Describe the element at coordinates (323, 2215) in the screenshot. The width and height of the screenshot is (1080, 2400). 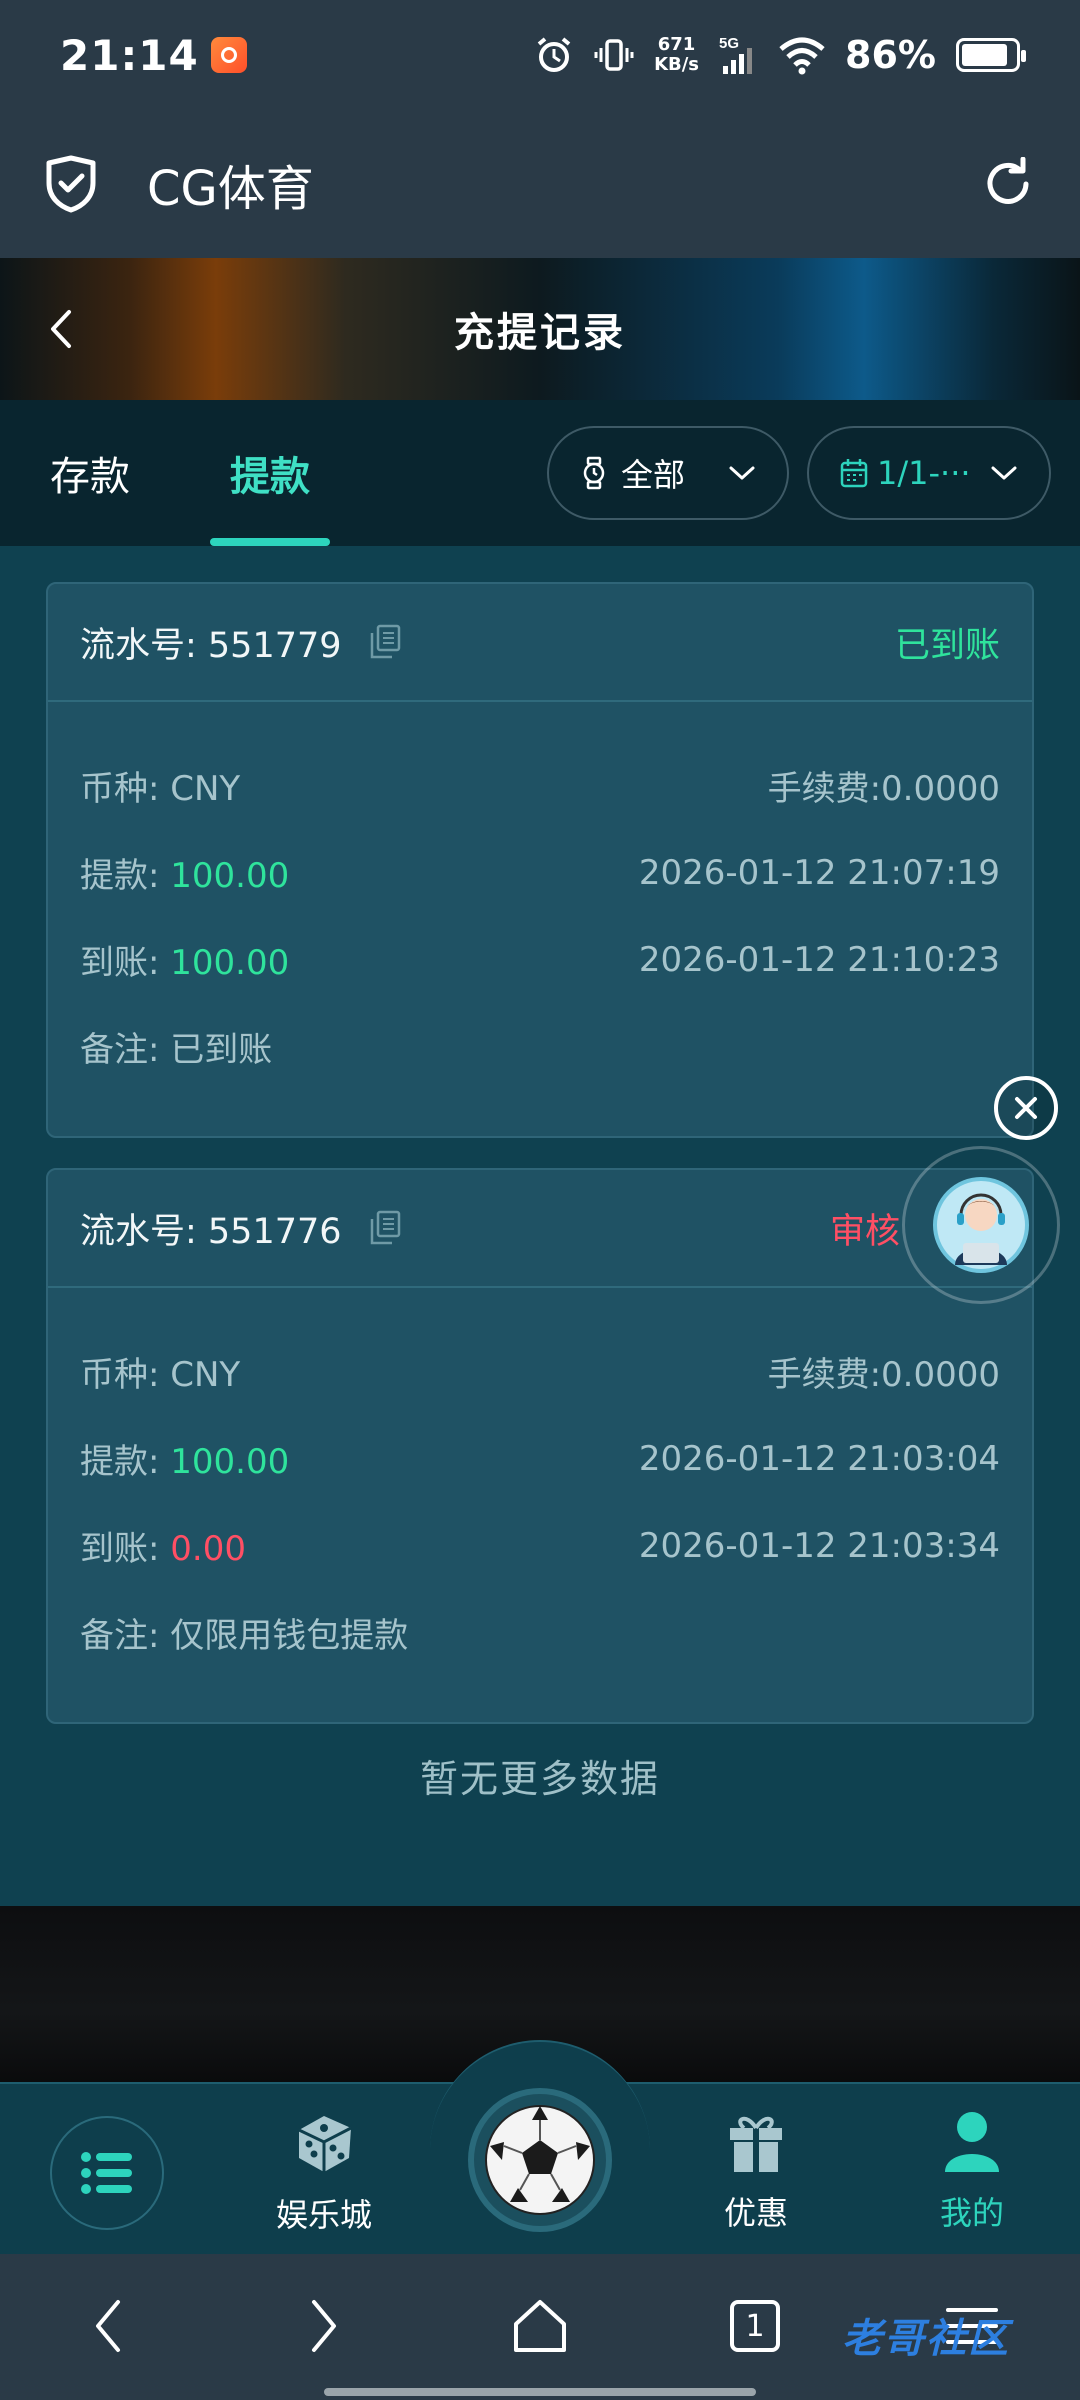
I see `nav-casino-label: 娱乐城` at that location.